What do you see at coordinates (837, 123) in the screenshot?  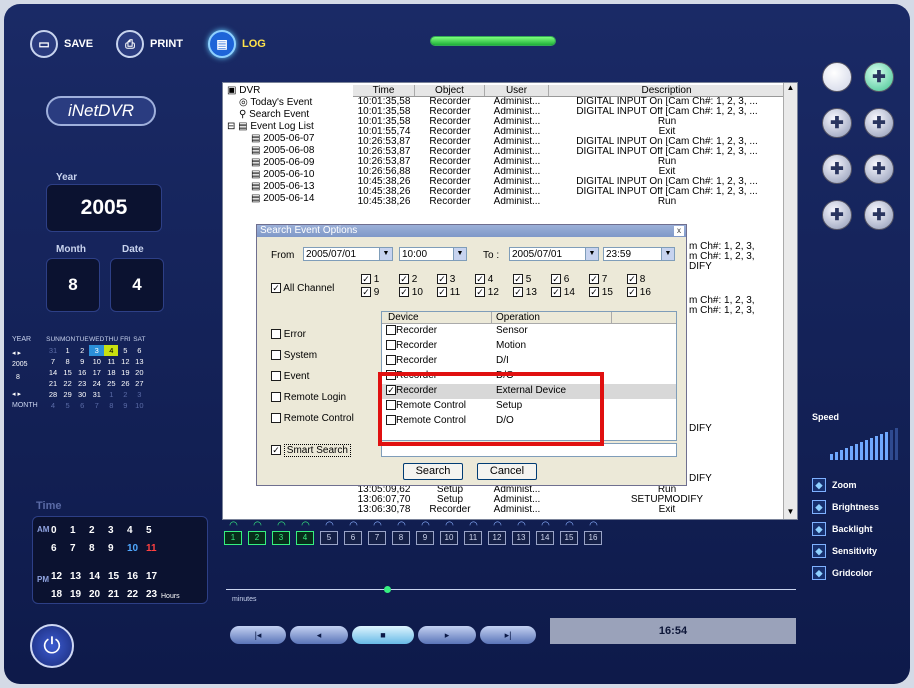 I see `layout-6-button: ✚` at bounding box center [837, 123].